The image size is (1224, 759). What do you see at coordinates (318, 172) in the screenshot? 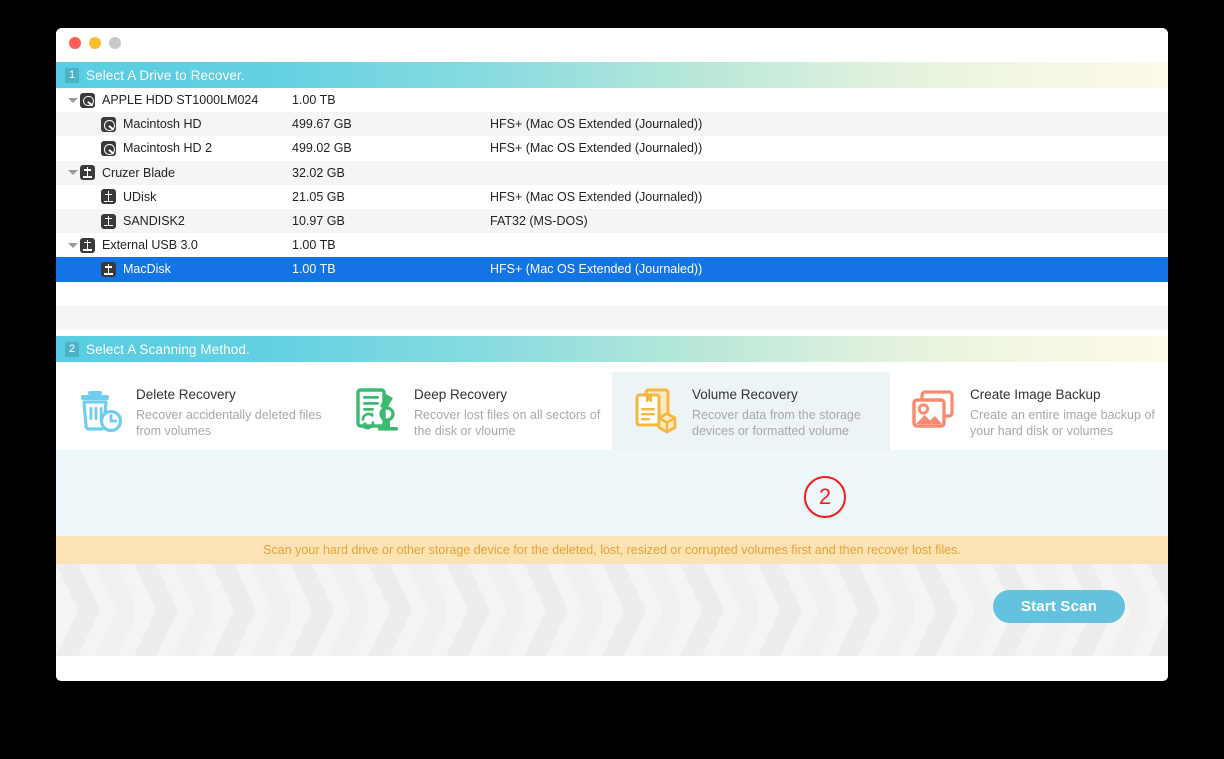
I see `drive-size: 32.02 GB` at bounding box center [318, 172].